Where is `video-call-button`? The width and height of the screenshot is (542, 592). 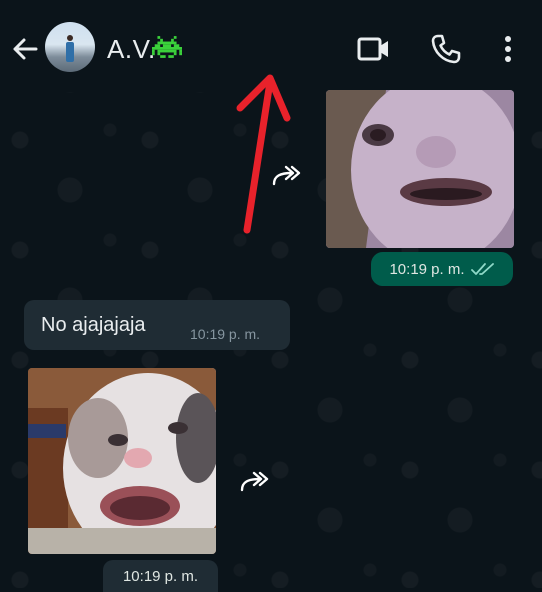
video-call-button is located at coordinates (374, 49).